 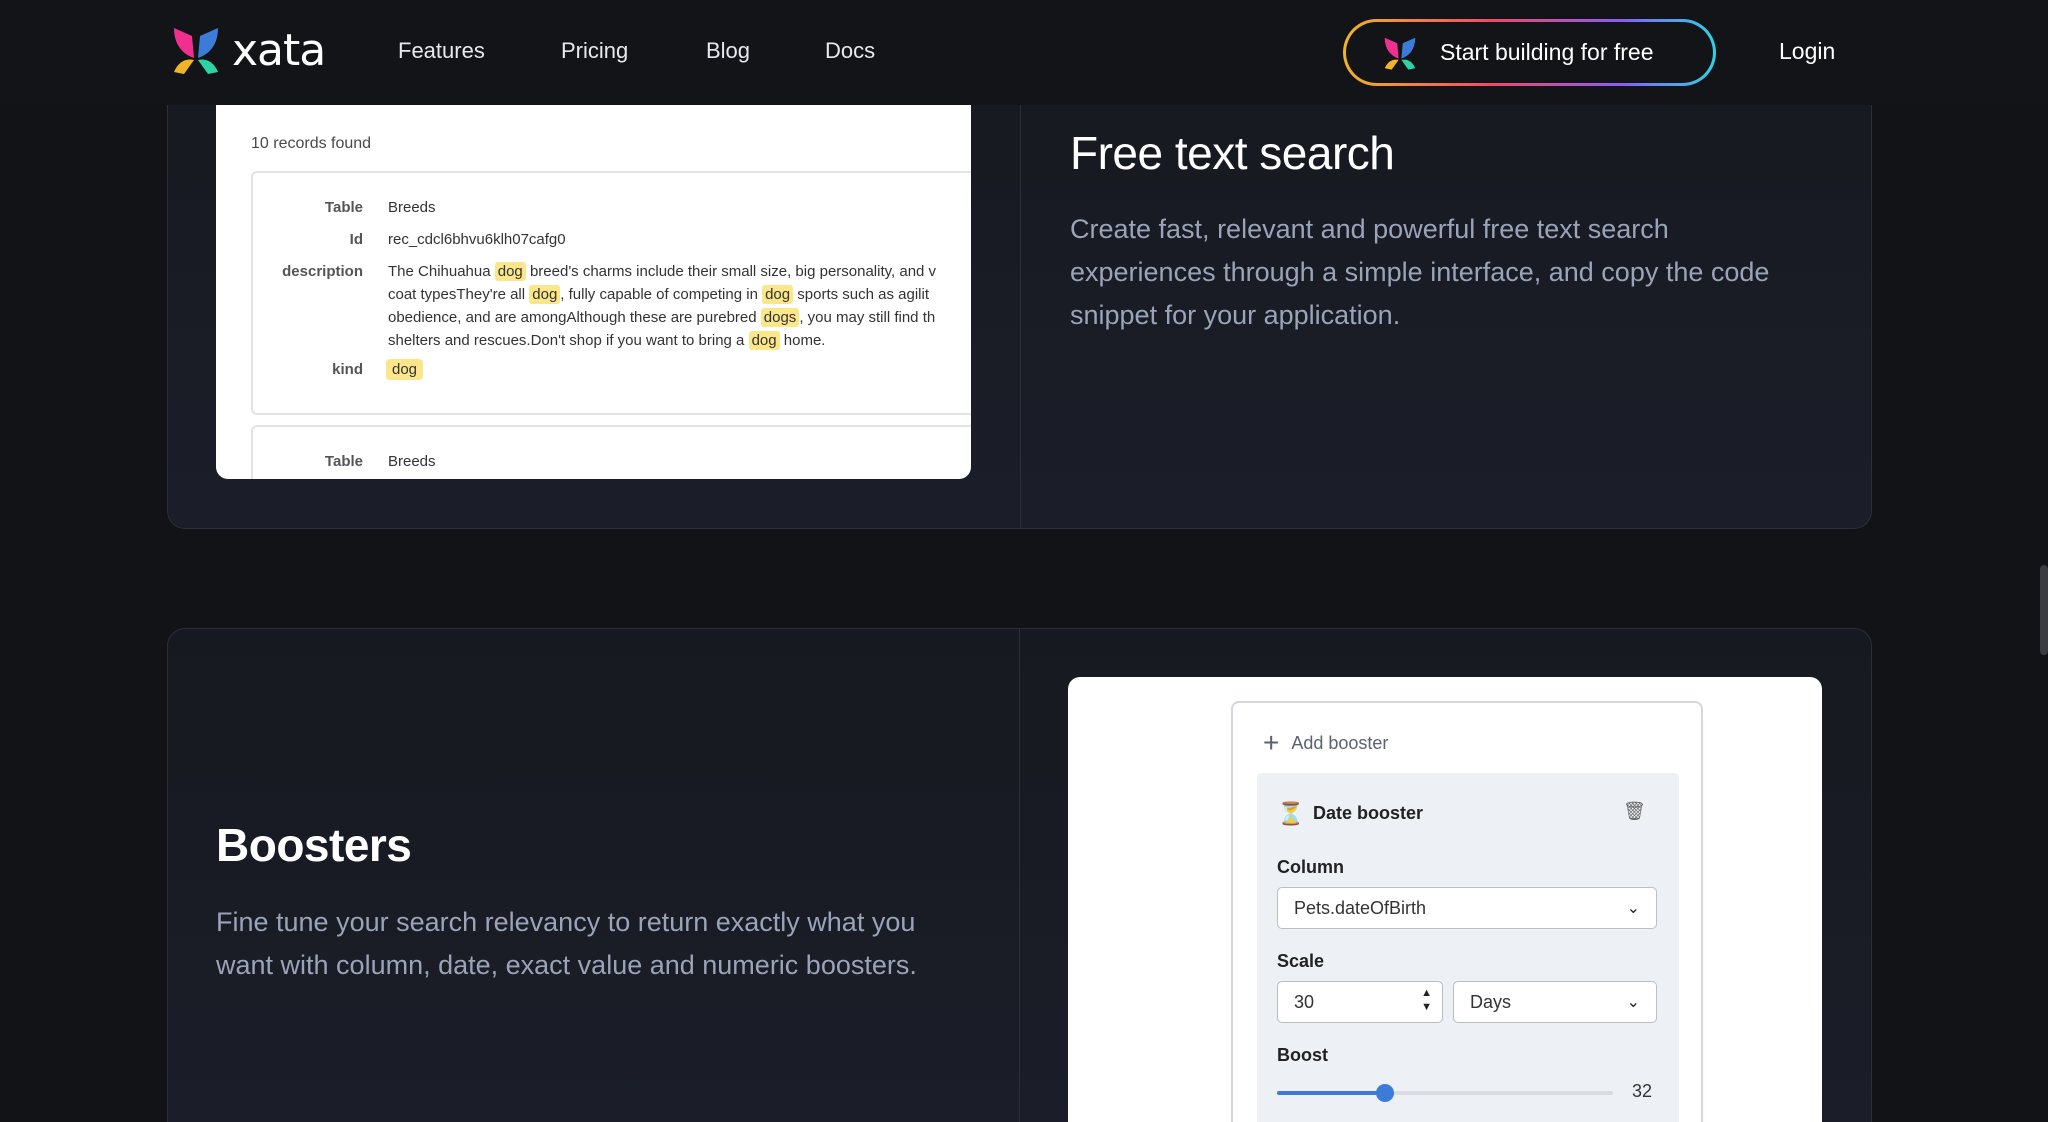 I want to click on plus-icon: +, so click(x=1271, y=742).